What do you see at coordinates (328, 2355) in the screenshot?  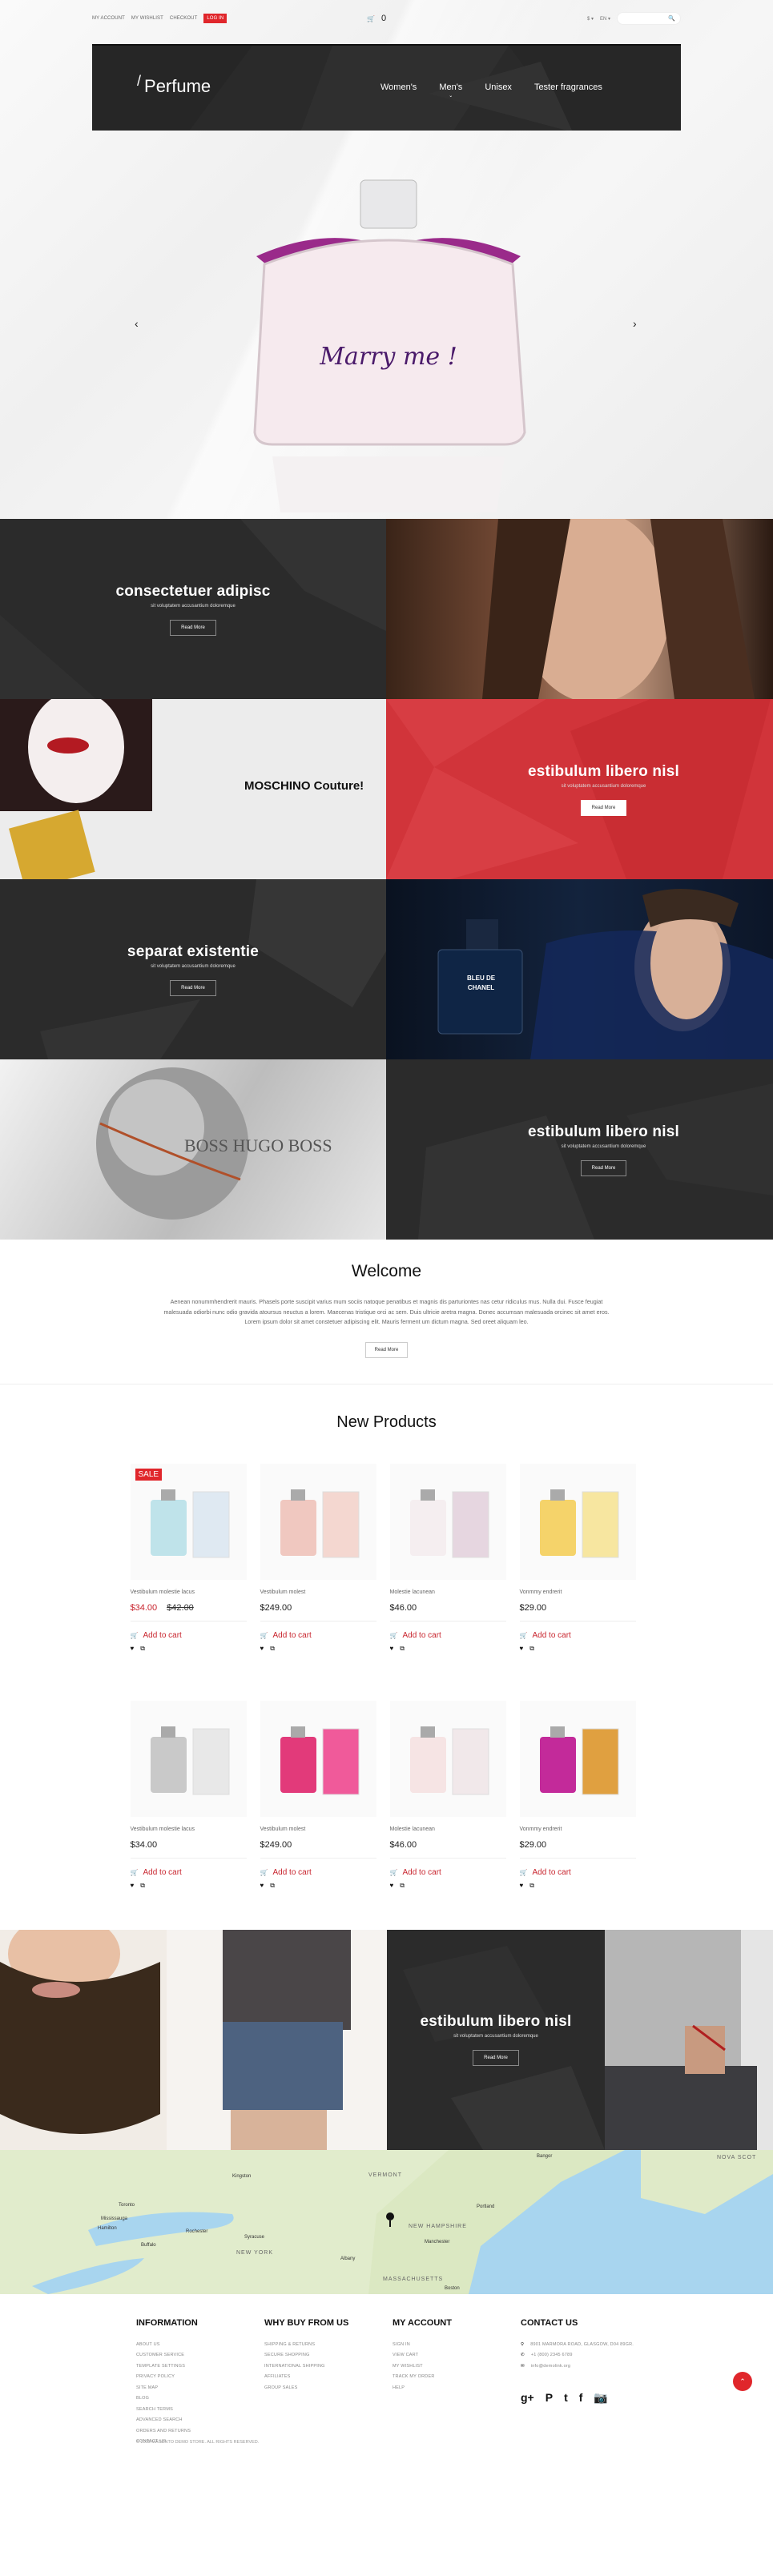 I see `footer-link: SECURE SHOPPING` at bounding box center [328, 2355].